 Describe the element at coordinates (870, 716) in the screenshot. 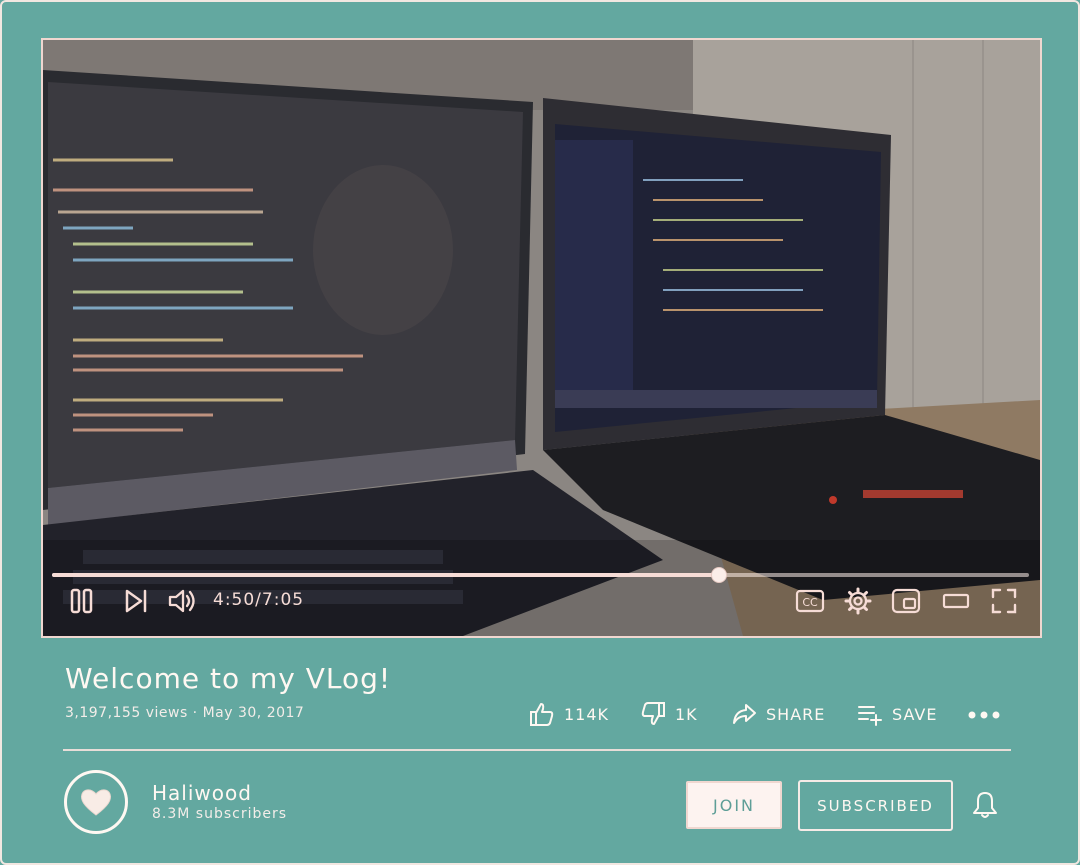

I see `playlist-add-icon` at that location.